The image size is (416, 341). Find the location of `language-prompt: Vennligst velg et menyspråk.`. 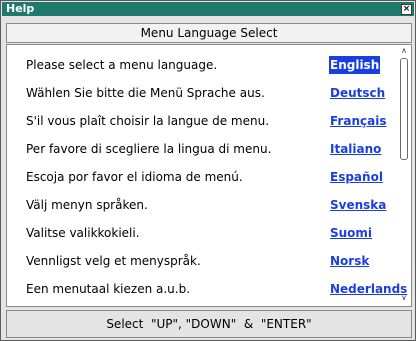

language-prompt: Vennligst velg et menyspråk. is located at coordinates (113, 261).